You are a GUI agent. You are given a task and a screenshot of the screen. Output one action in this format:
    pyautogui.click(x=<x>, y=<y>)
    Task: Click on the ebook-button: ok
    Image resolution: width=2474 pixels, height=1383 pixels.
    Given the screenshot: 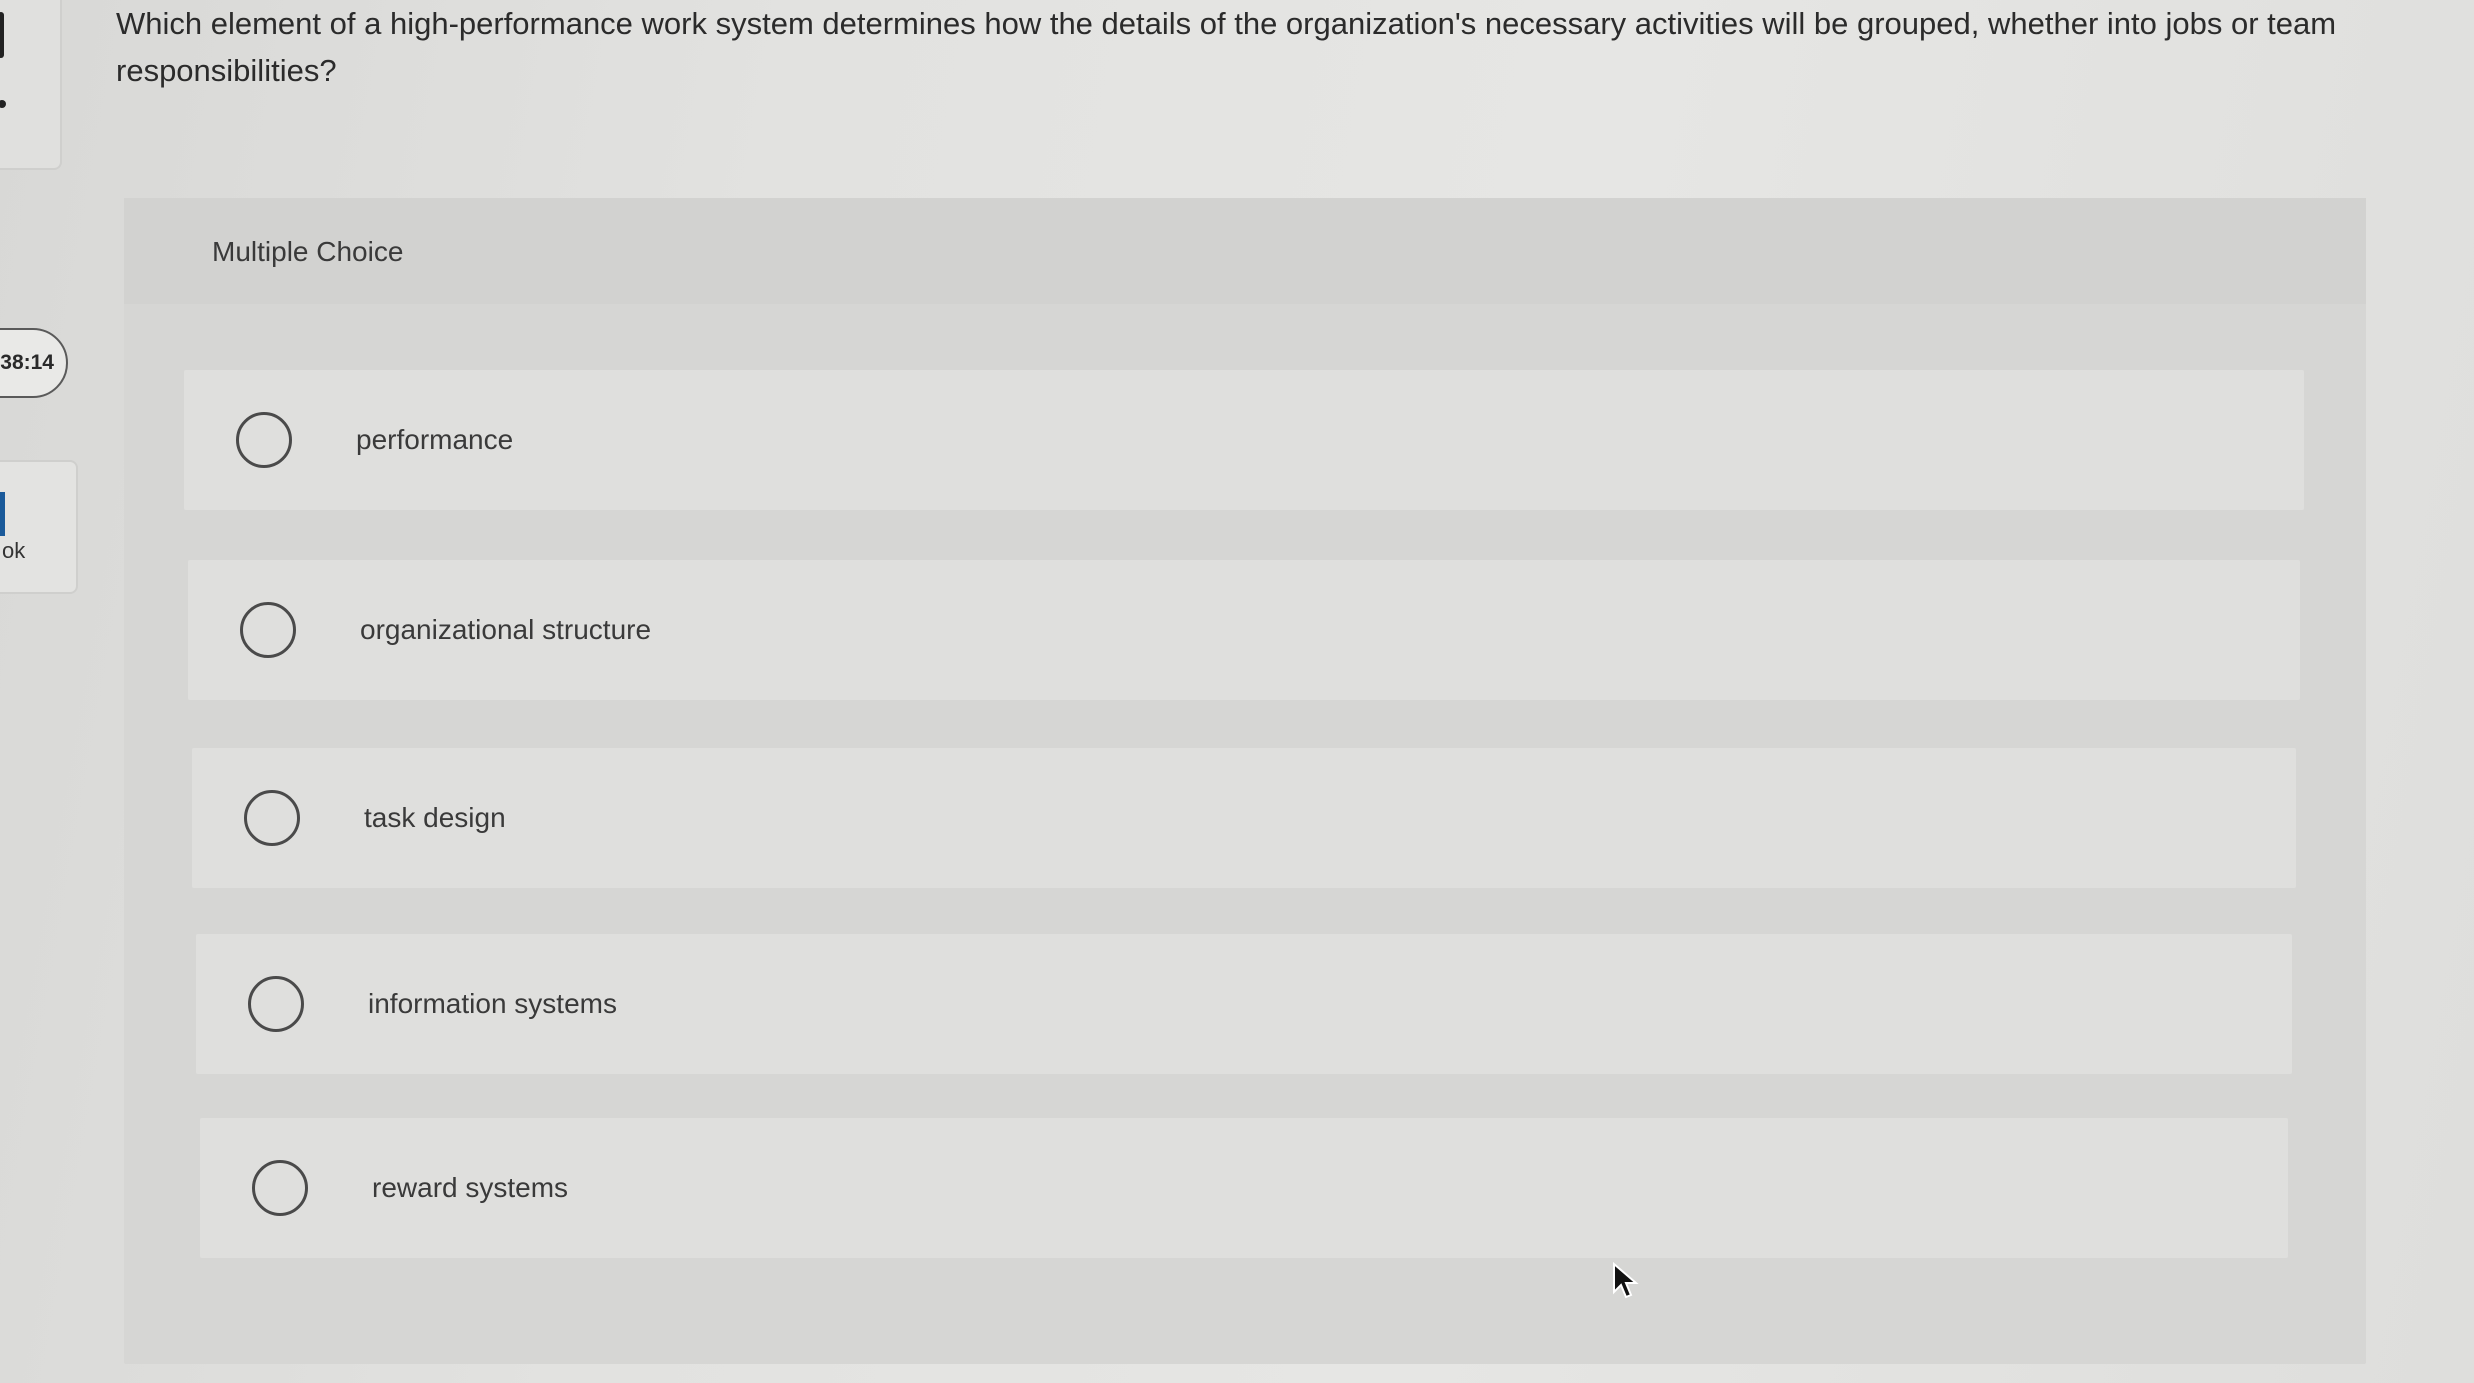 What is the action you would take?
    pyautogui.click(x=39, y=527)
    